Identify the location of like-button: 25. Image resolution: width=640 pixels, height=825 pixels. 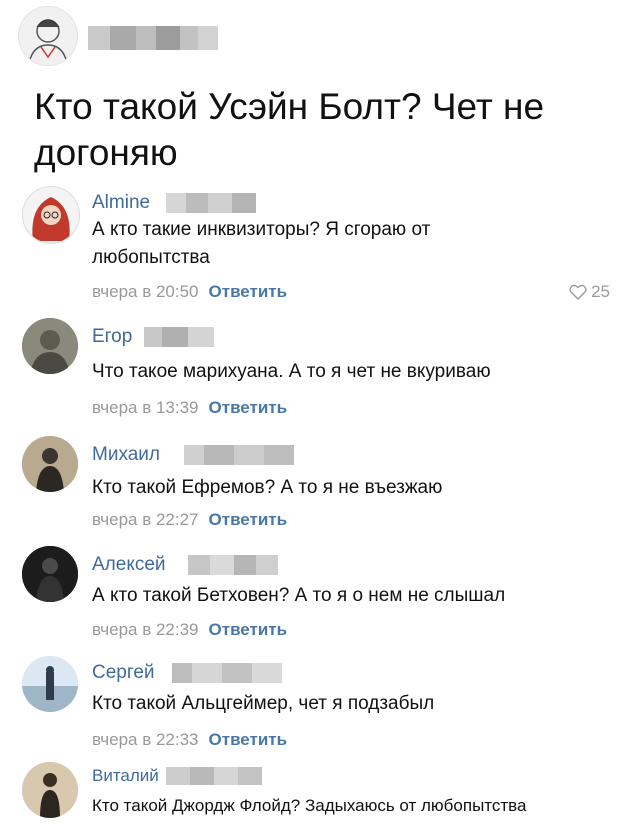
(589, 292).